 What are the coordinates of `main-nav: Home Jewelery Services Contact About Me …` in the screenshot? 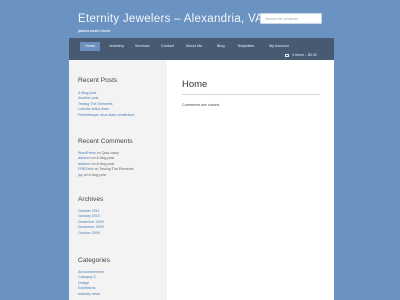 It's located at (201, 49).